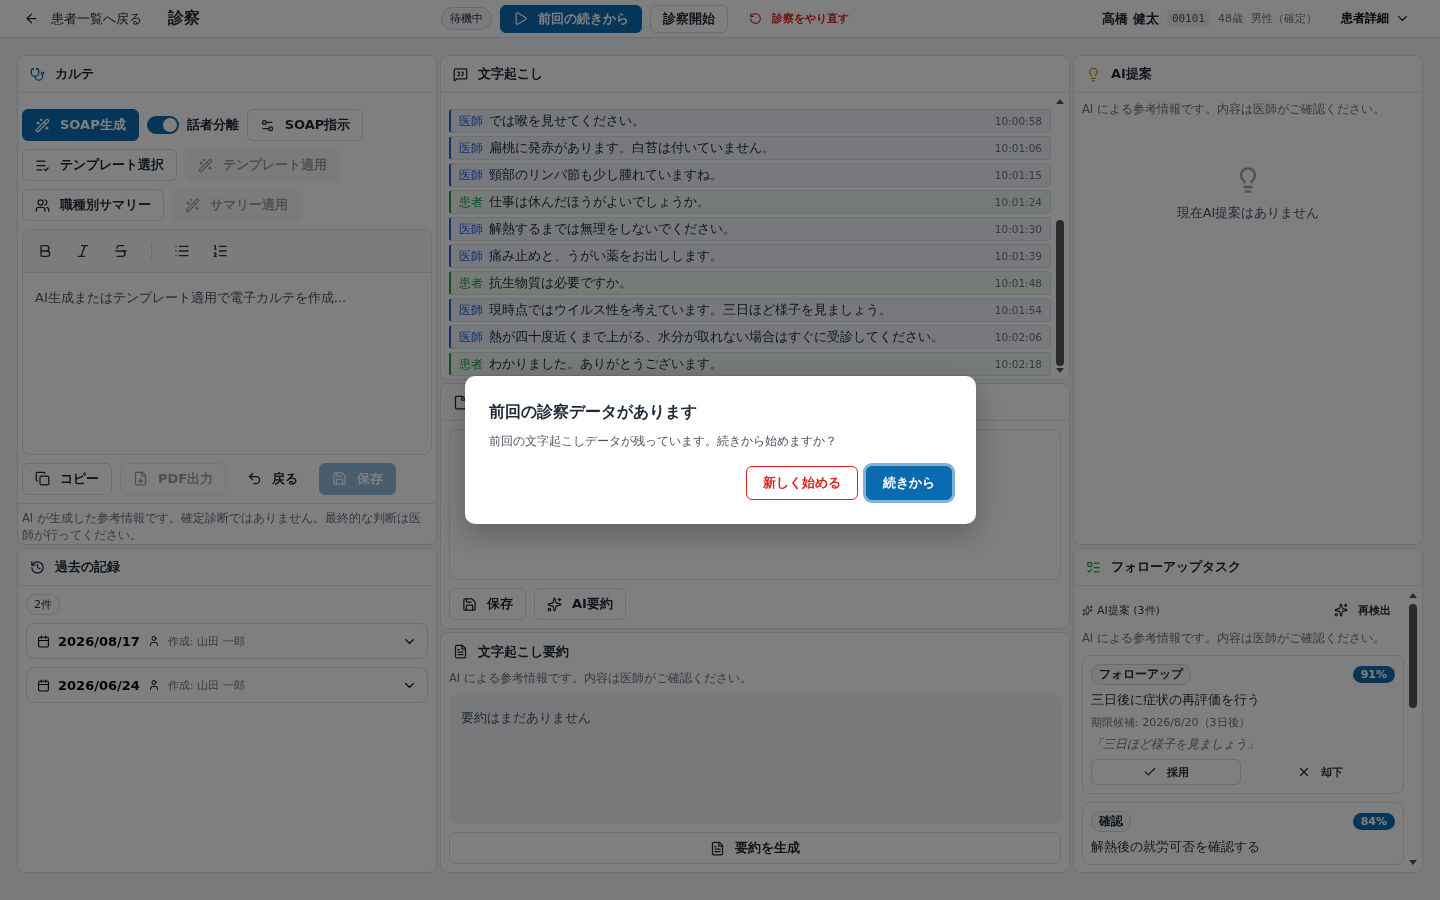 The image size is (1440, 900). Describe the element at coordinates (755, 759) in the screenshot. I see `summary-empty-text: 要約はまだありません` at that location.